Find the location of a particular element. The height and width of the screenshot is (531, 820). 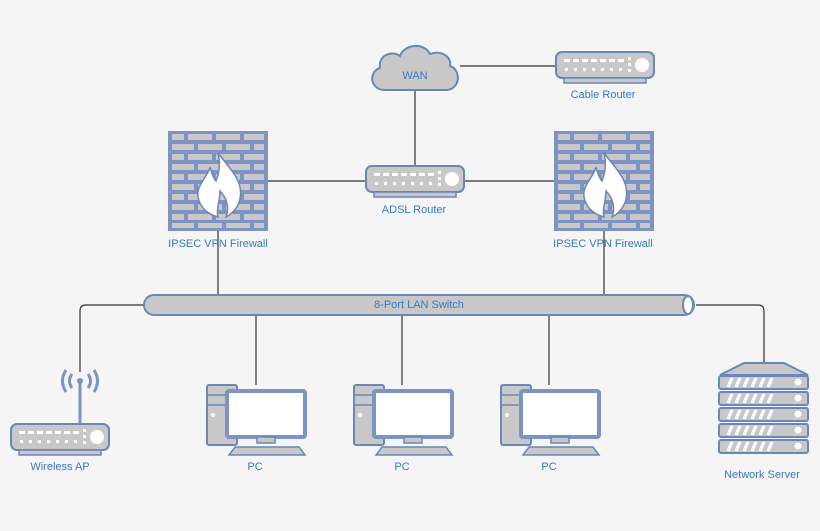

link-switch-server is located at coordinates (730, 333).